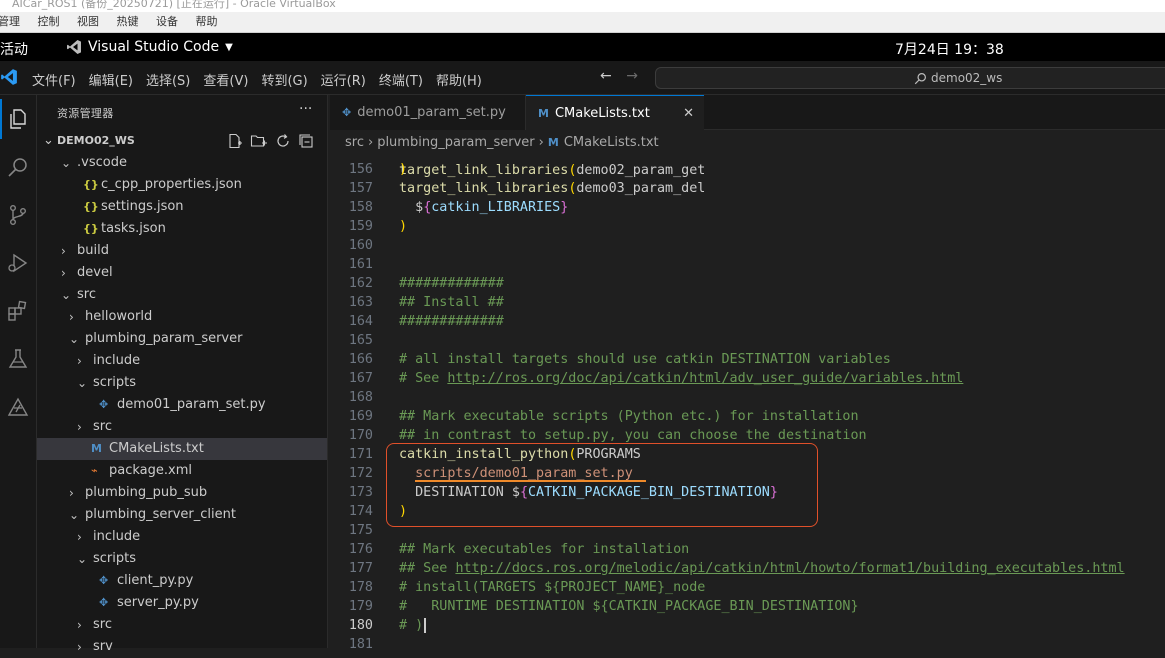 This screenshot has width=1165, height=658. What do you see at coordinates (455, 142) in the screenshot?
I see `breadcrumb-item: plumbing_param_server` at bounding box center [455, 142].